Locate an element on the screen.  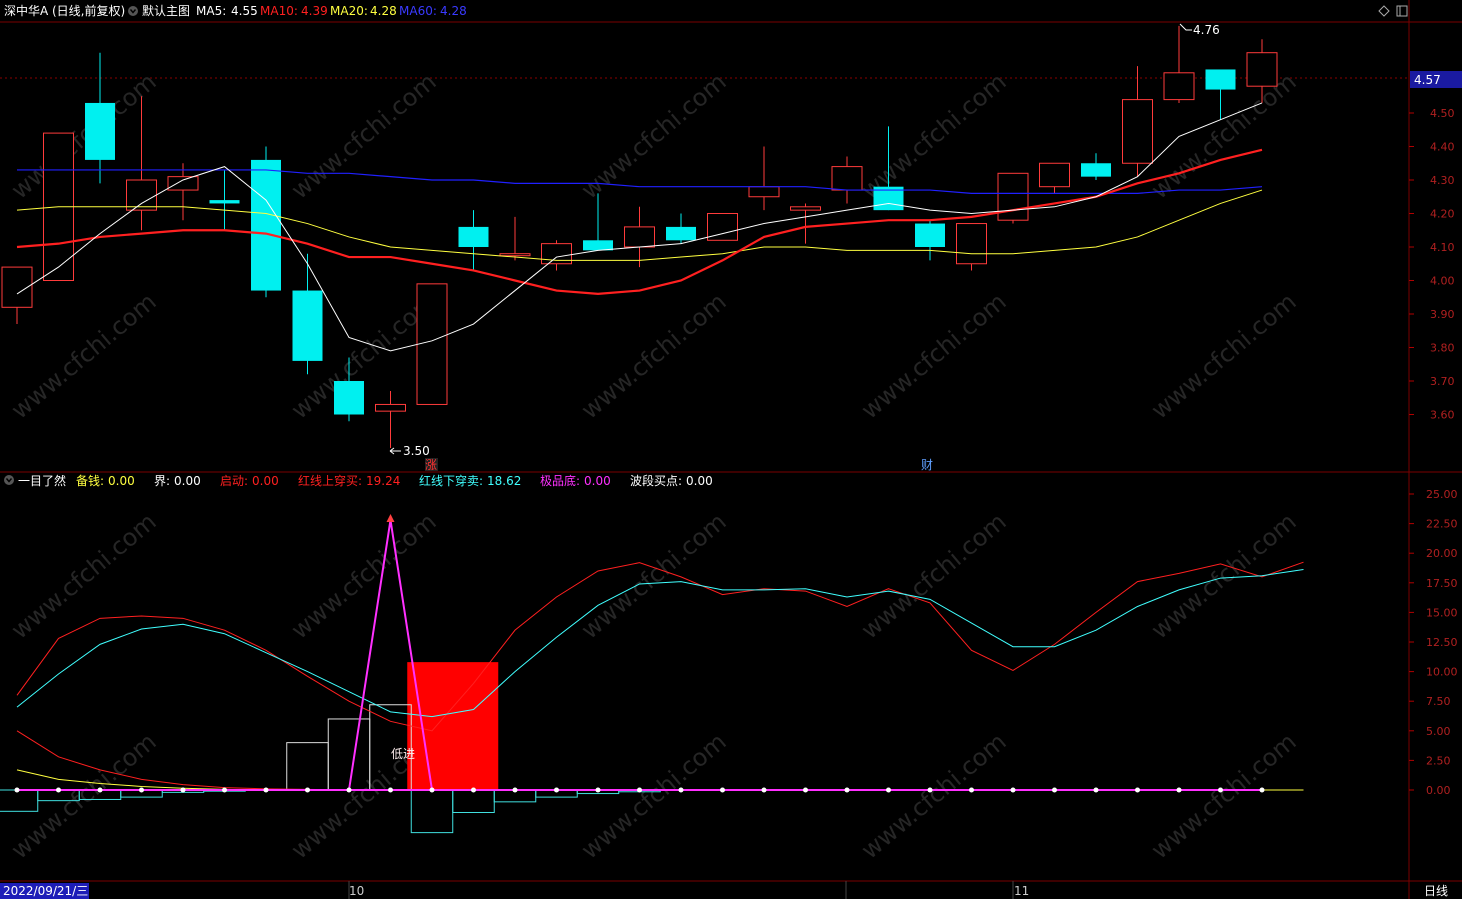
low-label: 3.50 is located at coordinates (416, 451).